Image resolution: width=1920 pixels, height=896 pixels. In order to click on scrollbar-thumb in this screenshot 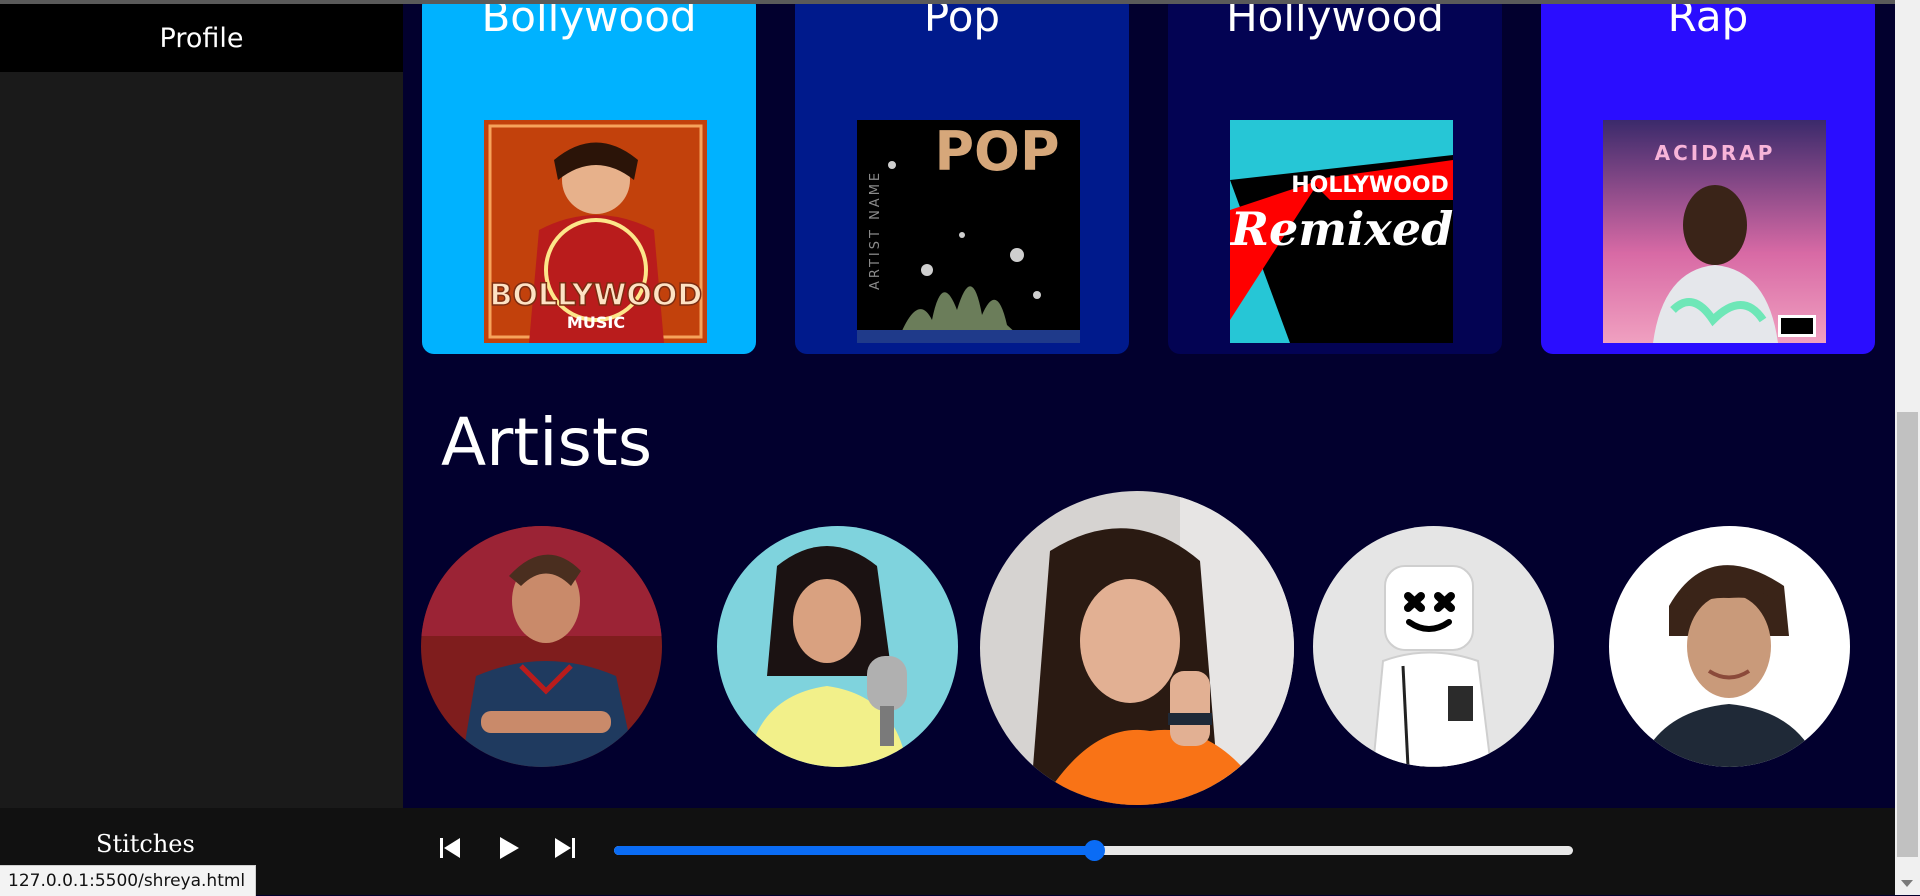, I will do `click(1907, 634)`.